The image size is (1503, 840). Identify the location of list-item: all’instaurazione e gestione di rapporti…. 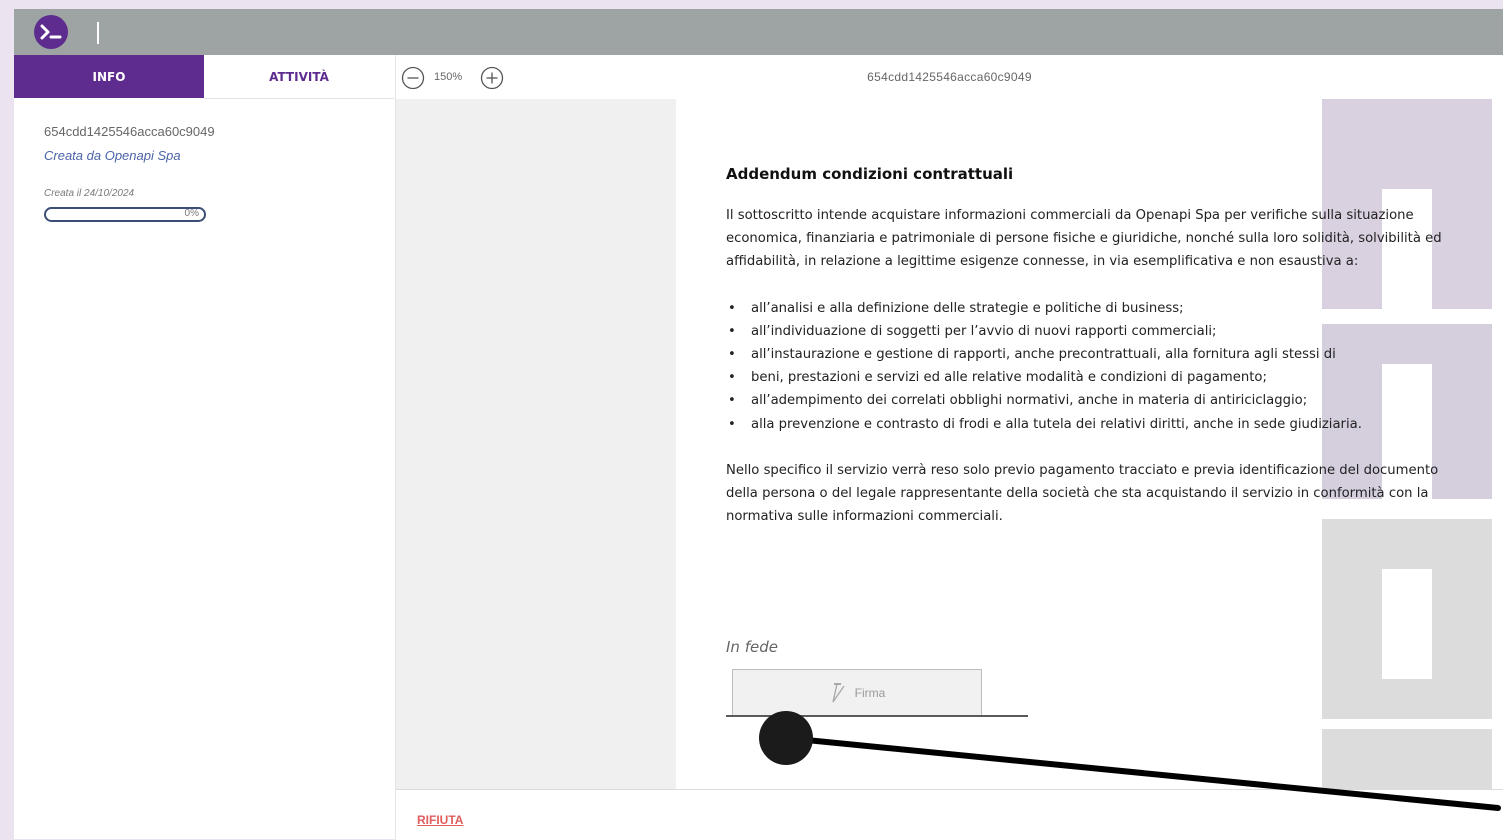
(1091, 354).